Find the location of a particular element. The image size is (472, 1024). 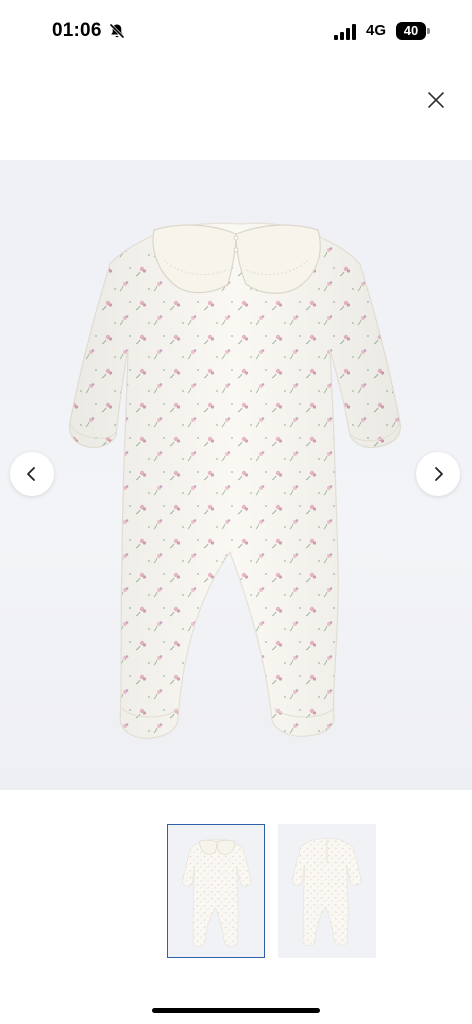

thumbnail-front is located at coordinates (216, 891).